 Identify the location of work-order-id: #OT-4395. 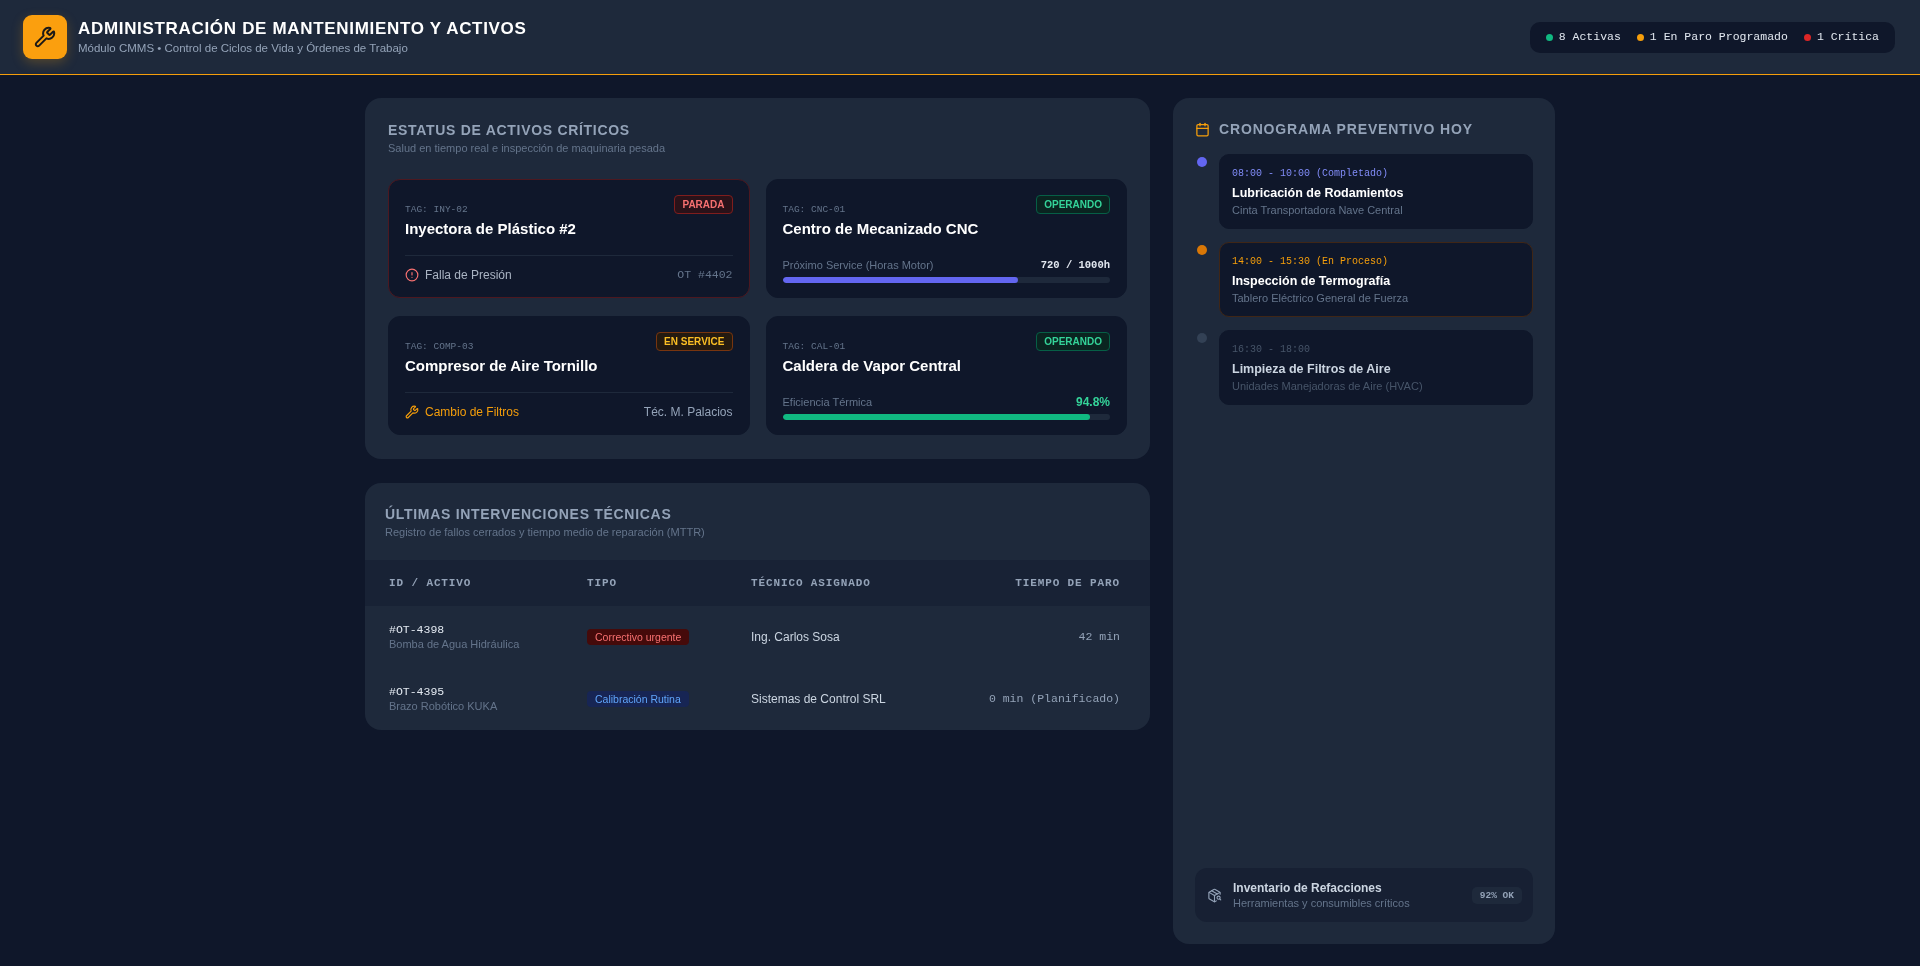
(417, 691).